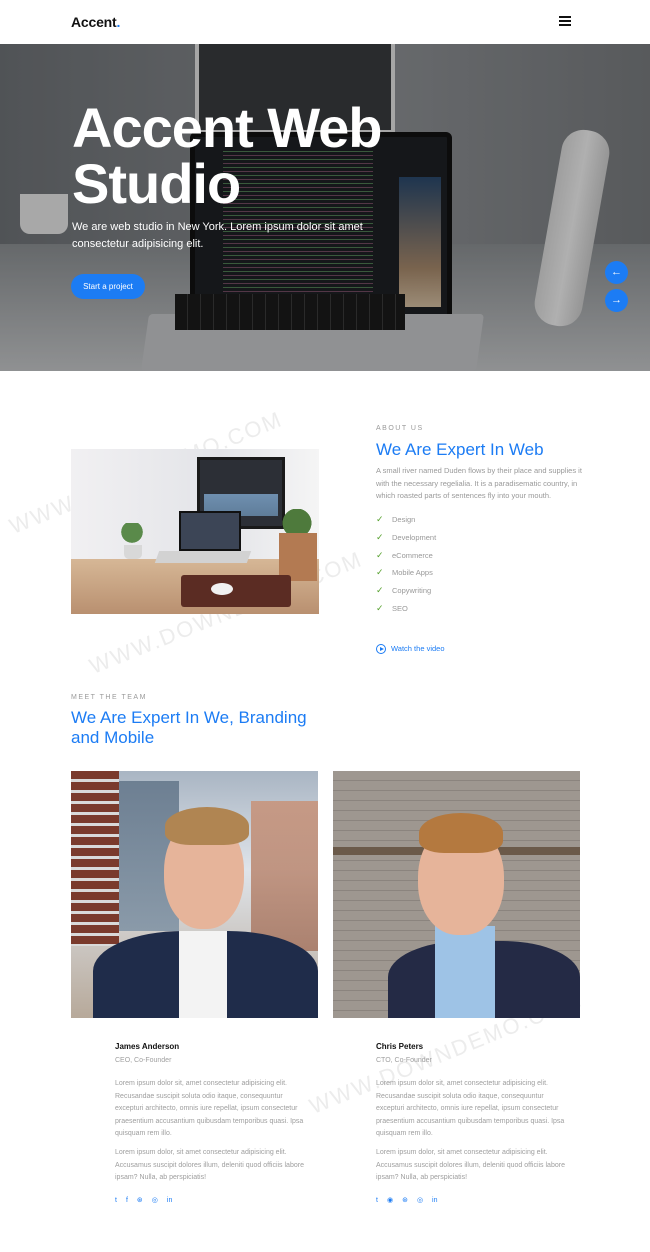  Describe the element at coordinates (109, 697) in the screenshot. I see `team-eyebrow: MEET THE TEAM` at that location.